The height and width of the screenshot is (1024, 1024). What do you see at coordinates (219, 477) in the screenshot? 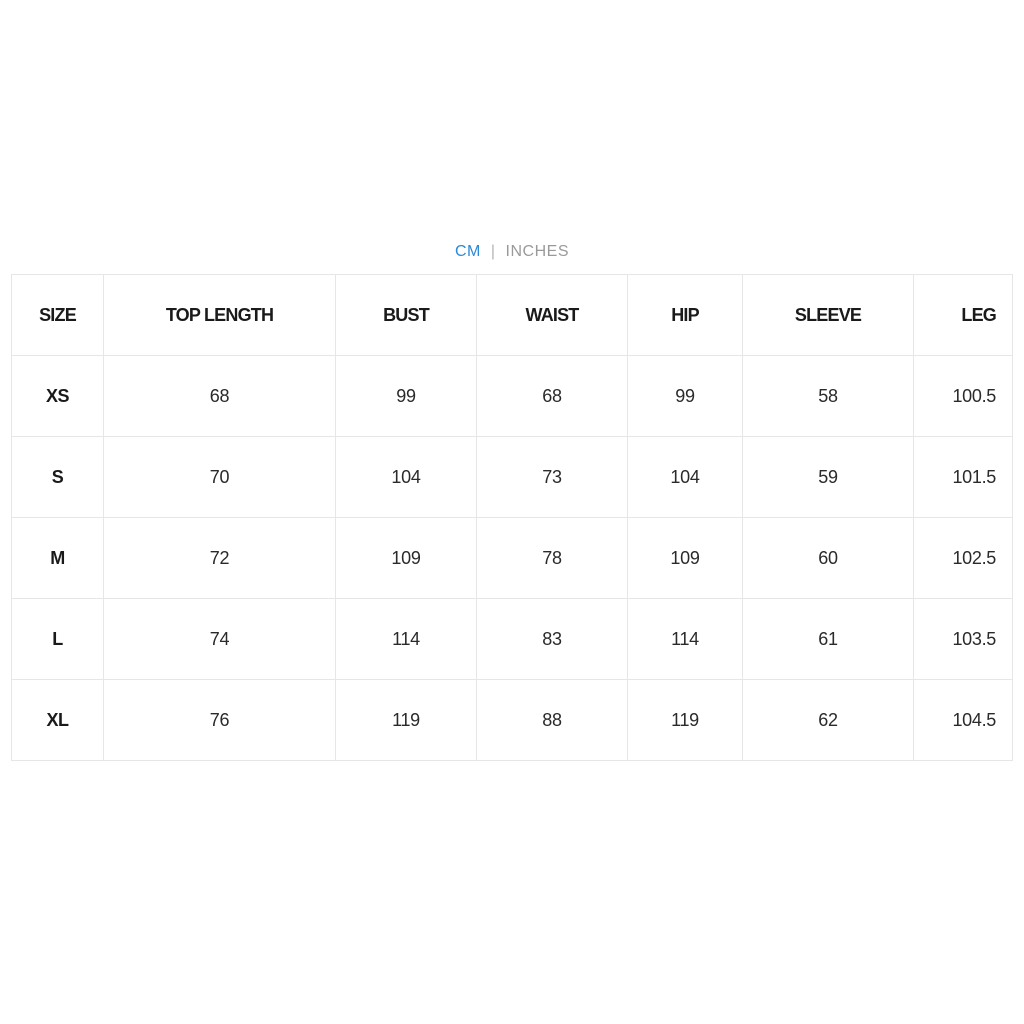
I see `top-length-value: 70` at bounding box center [219, 477].